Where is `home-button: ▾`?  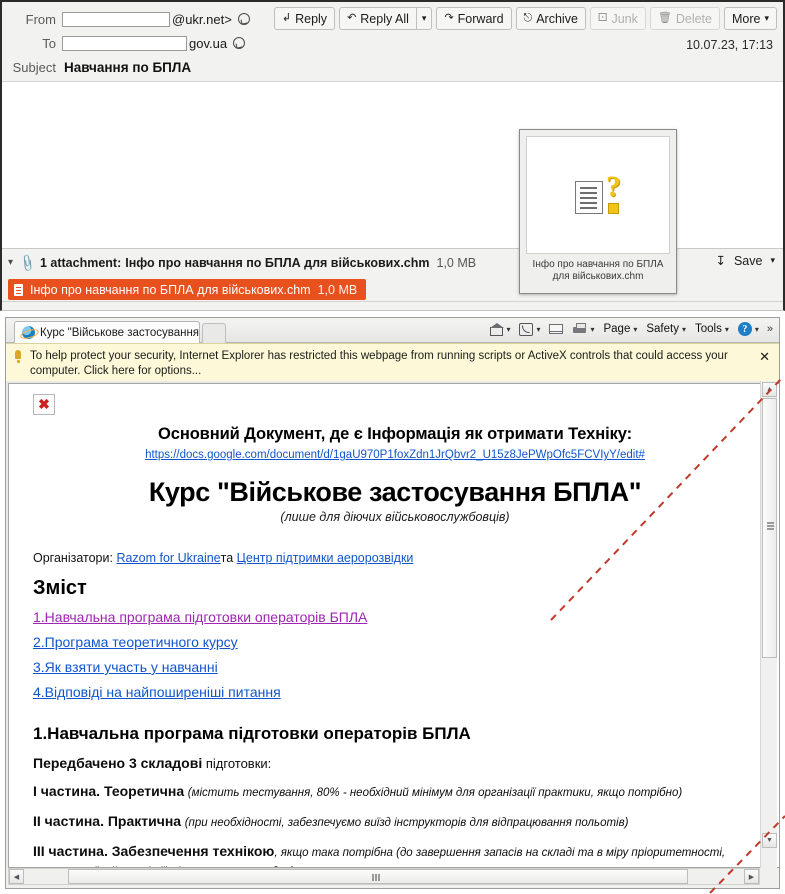
home-button: ▾ is located at coordinates (499, 329).